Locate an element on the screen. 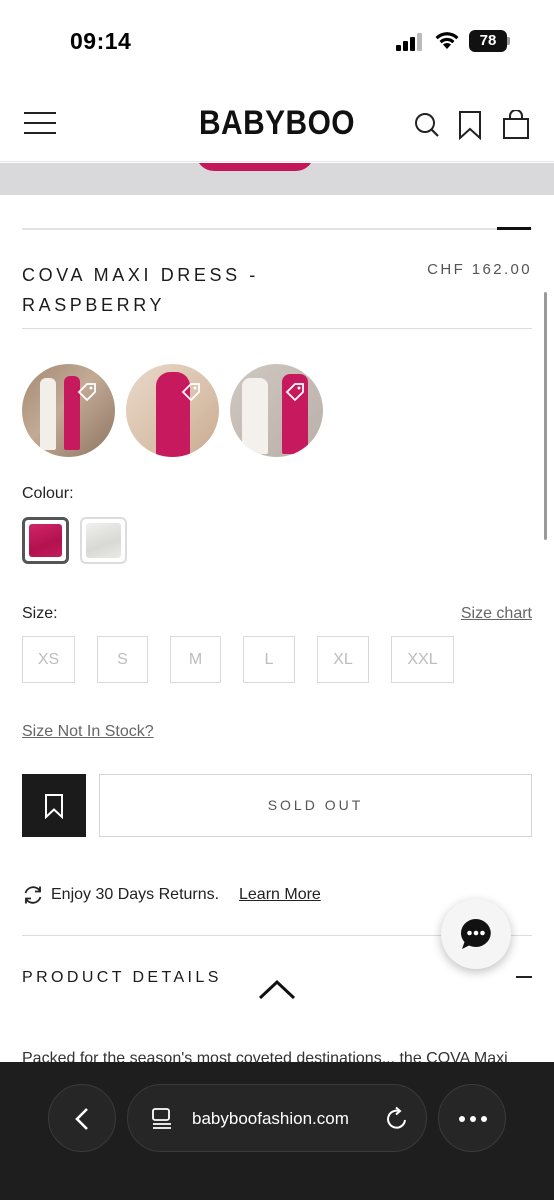 The width and height of the screenshot is (554, 1200). more-dots-icon is located at coordinates (473, 1119).